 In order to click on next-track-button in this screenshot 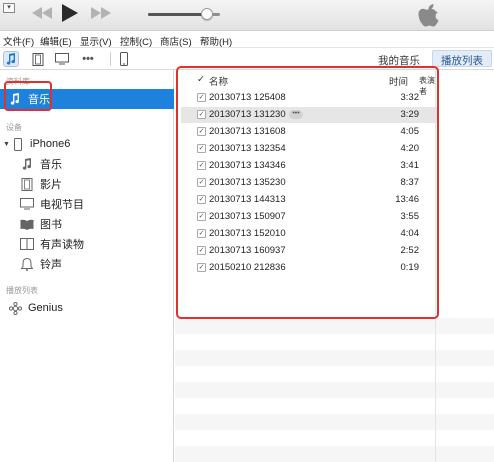, I will do `click(101, 13)`.